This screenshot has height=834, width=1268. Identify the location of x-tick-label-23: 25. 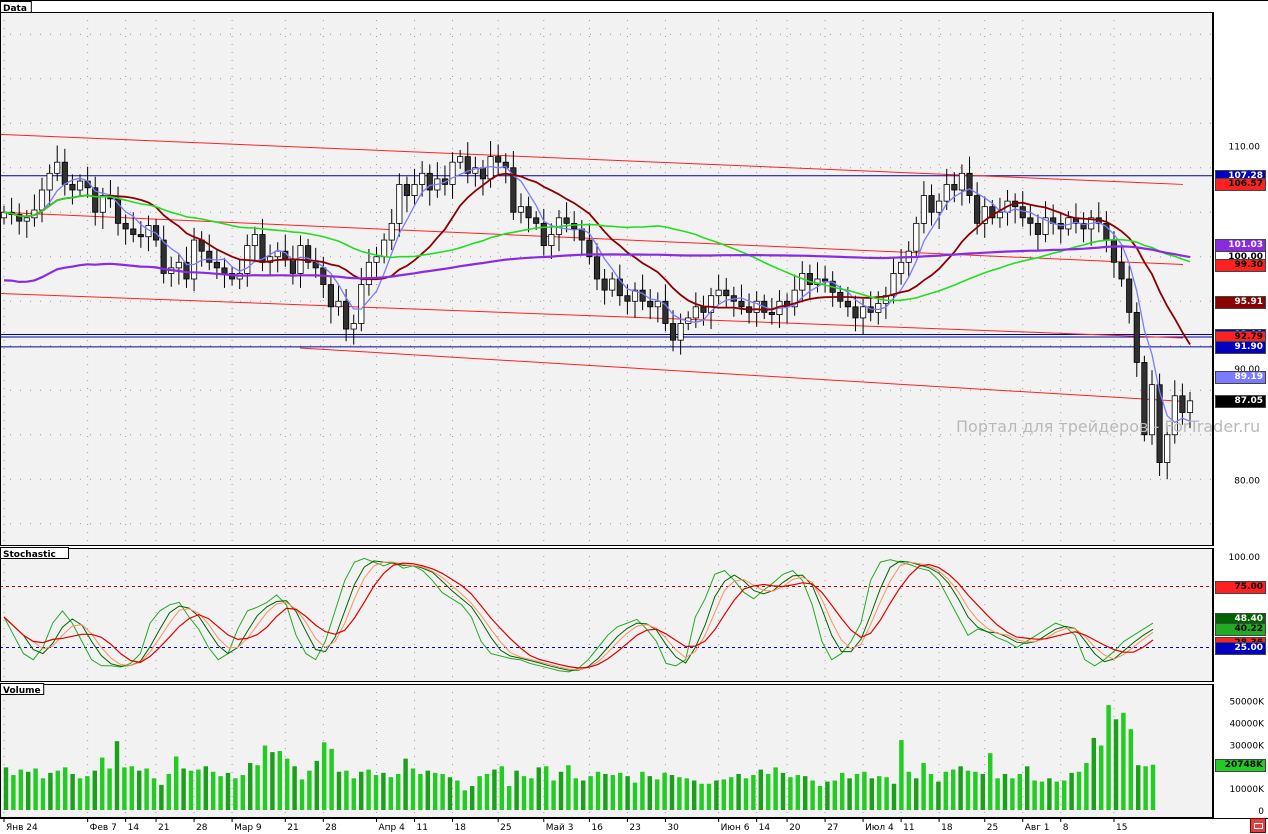
(992, 828).